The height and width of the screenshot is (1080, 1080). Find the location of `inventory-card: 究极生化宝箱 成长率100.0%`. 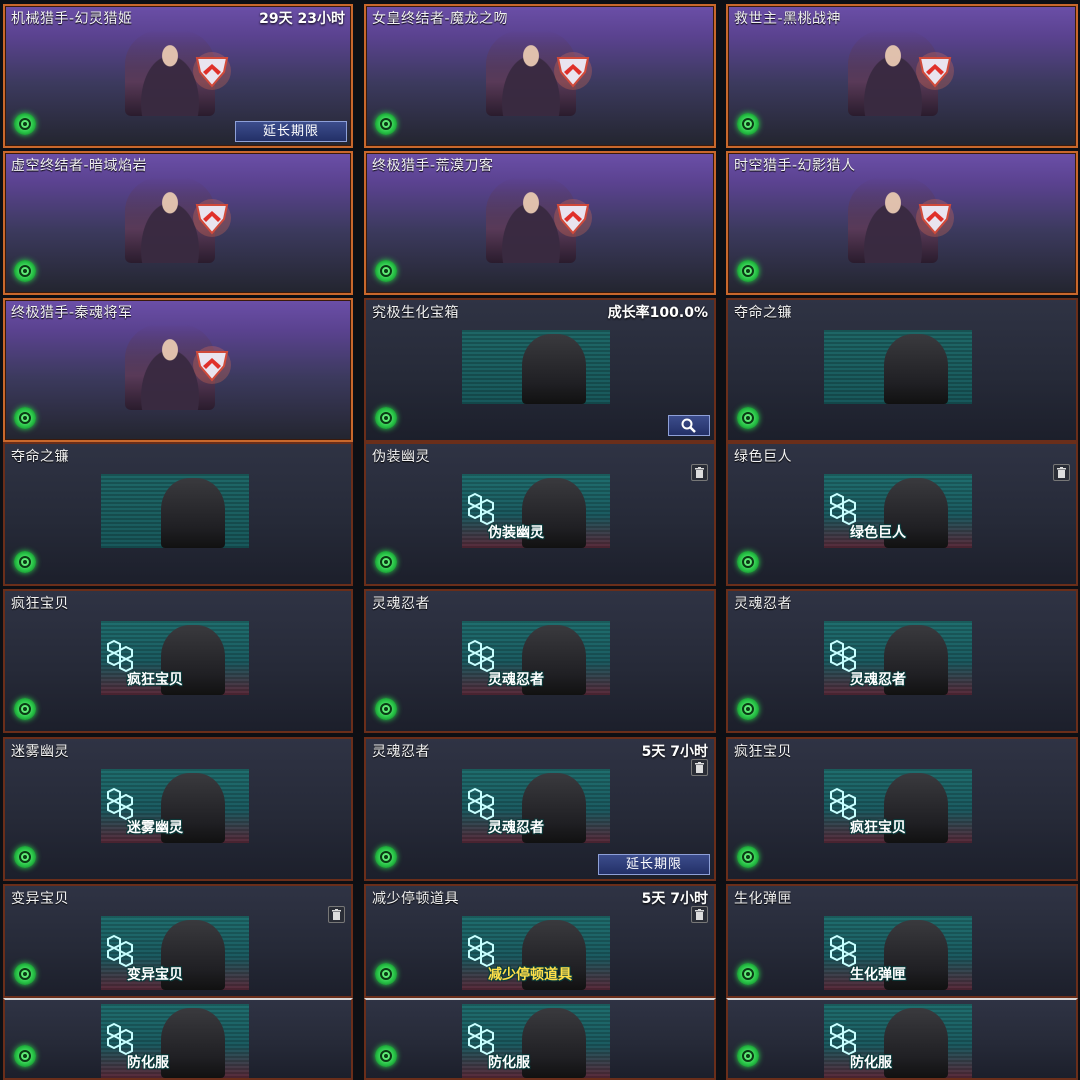

inventory-card: 究极生化宝箱 成长率100.0% is located at coordinates (540, 370).